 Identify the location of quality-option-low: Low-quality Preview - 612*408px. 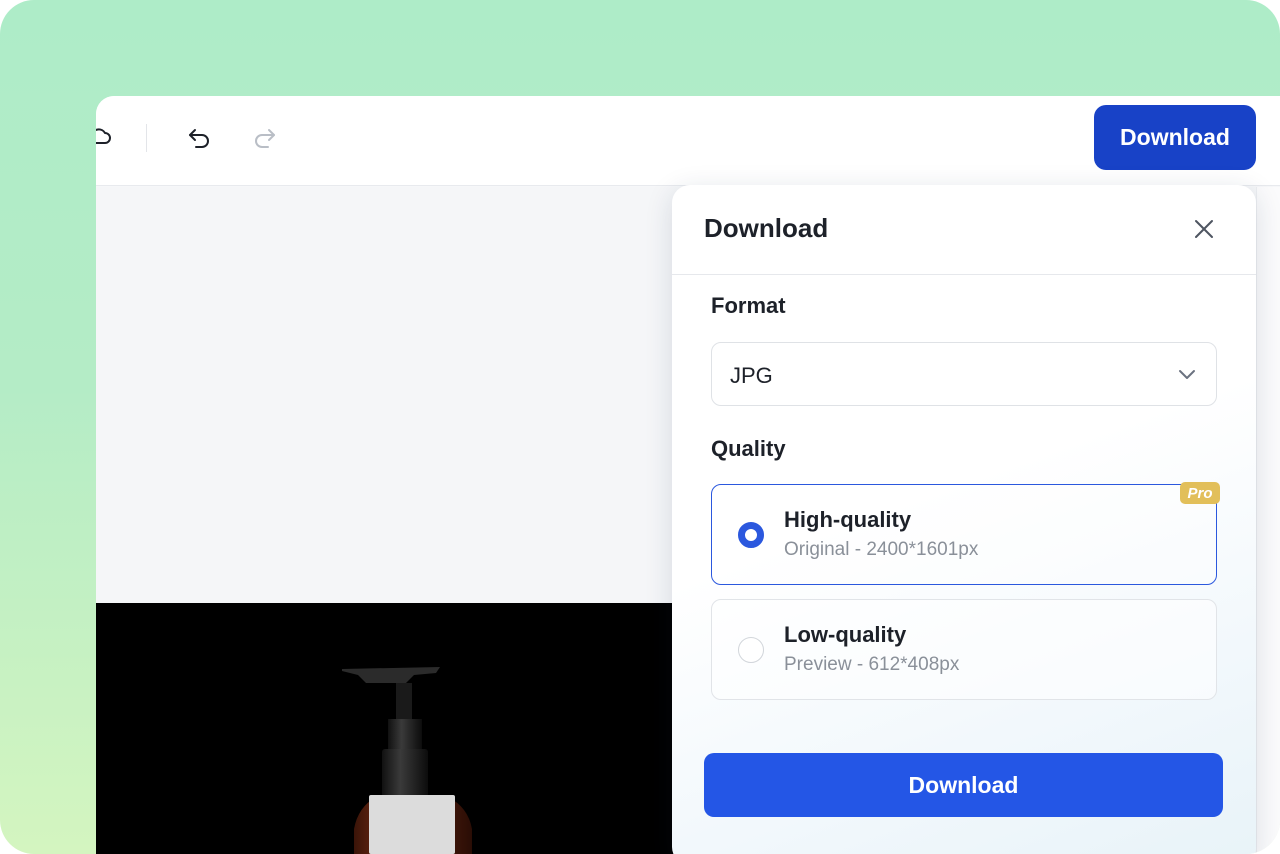
(964, 649).